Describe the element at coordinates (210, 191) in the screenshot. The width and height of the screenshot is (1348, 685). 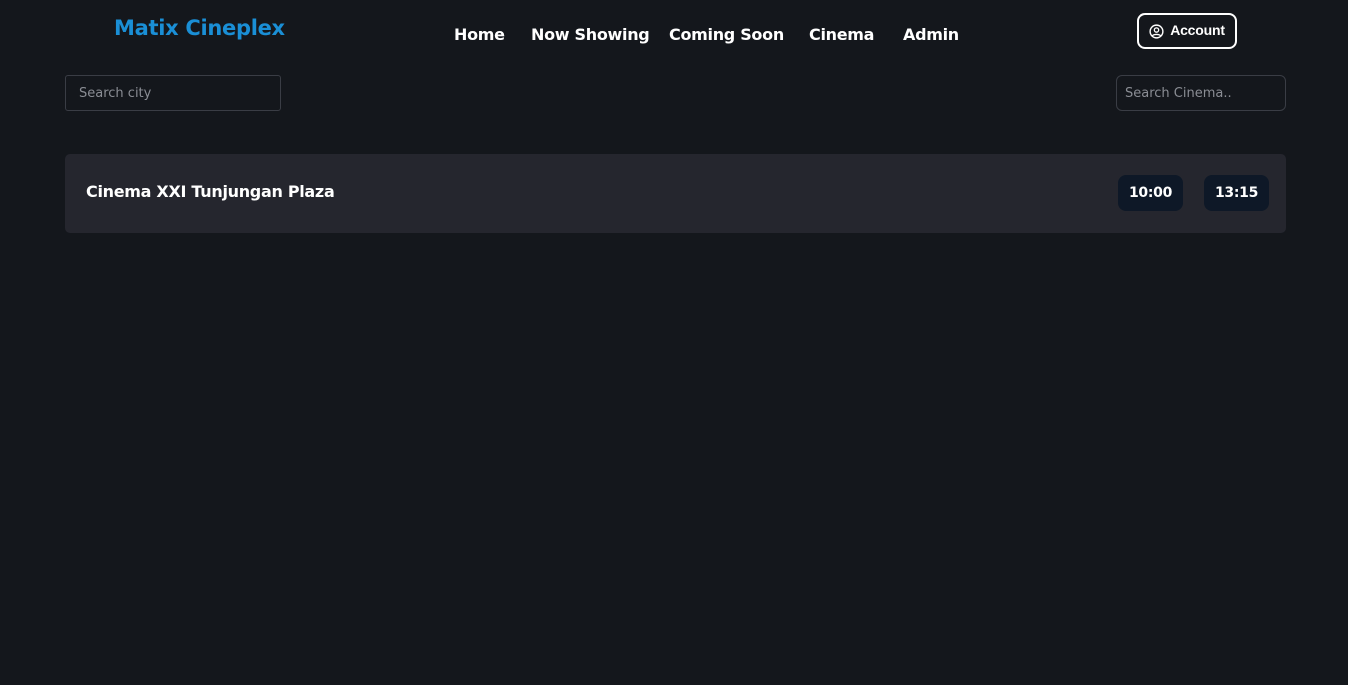
I see `cinema-name: Cinema XXI Tunjungan Plaza` at that location.